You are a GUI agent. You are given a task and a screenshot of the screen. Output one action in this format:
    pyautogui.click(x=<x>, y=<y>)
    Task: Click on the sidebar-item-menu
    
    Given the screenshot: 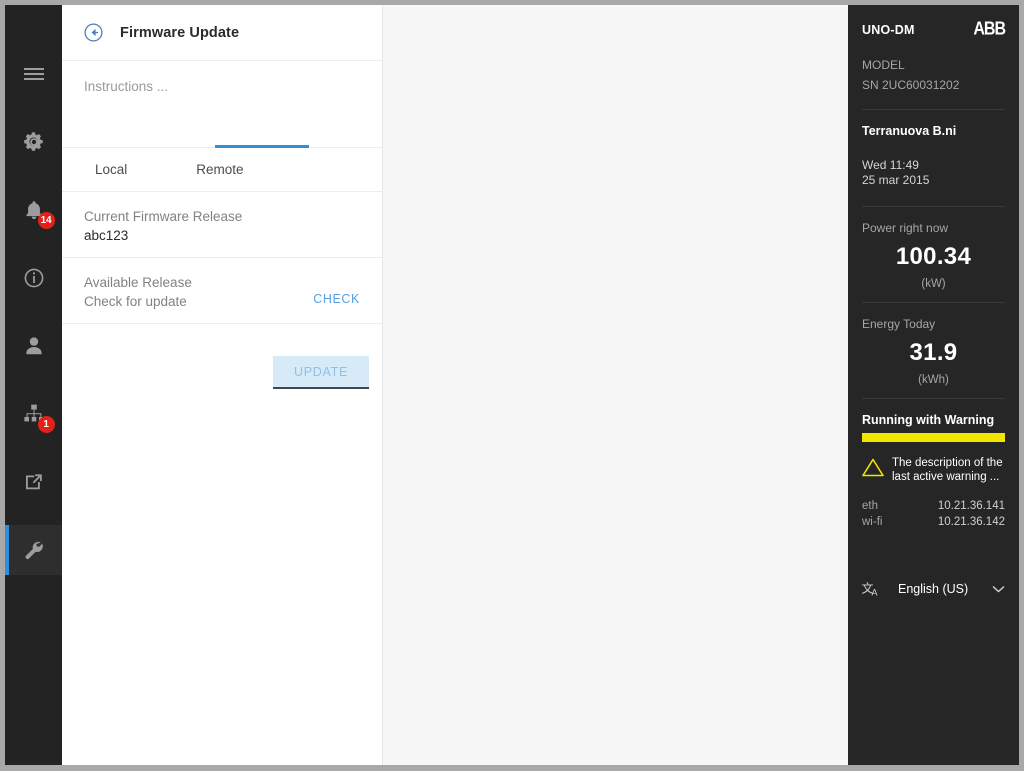 What is the action you would take?
    pyautogui.click(x=33, y=74)
    